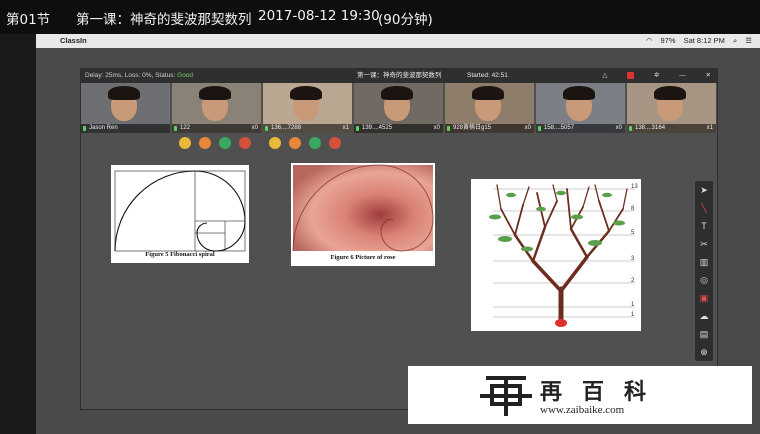  Describe the element at coordinates (580, 108) in the screenshot. I see `video-tile-student: 158....5057 x0` at that location.